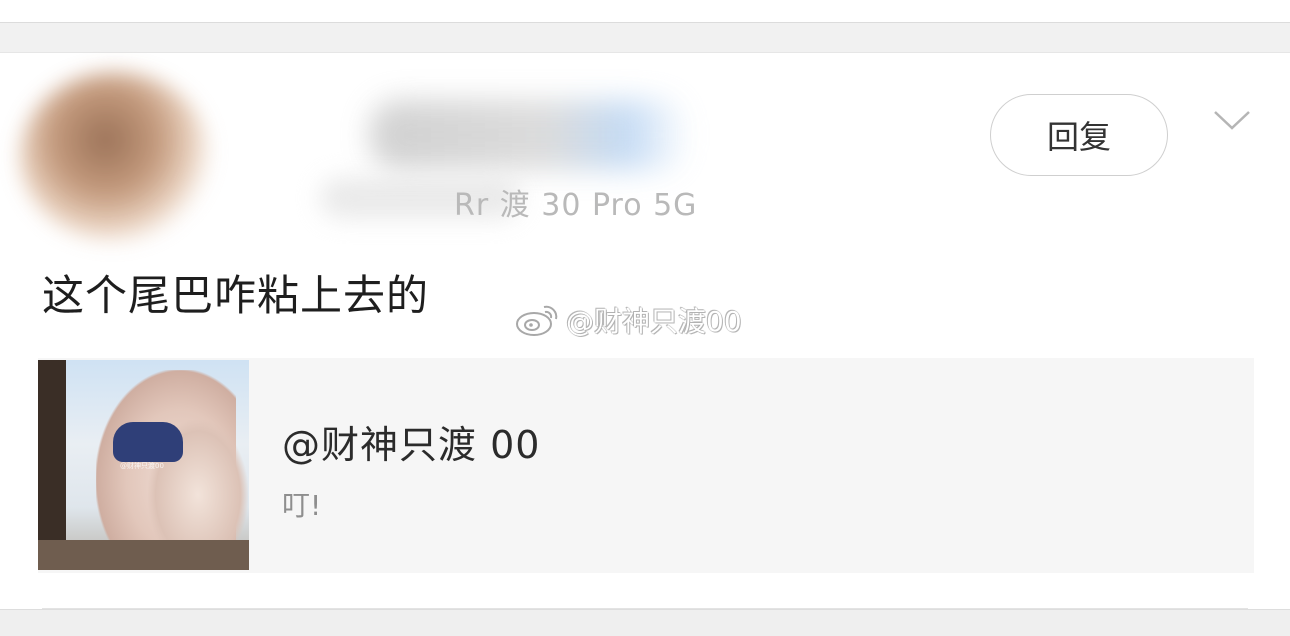  Describe the element at coordinates (645, 622) in the screenshot. I see `separator-band-bottom` at that location.